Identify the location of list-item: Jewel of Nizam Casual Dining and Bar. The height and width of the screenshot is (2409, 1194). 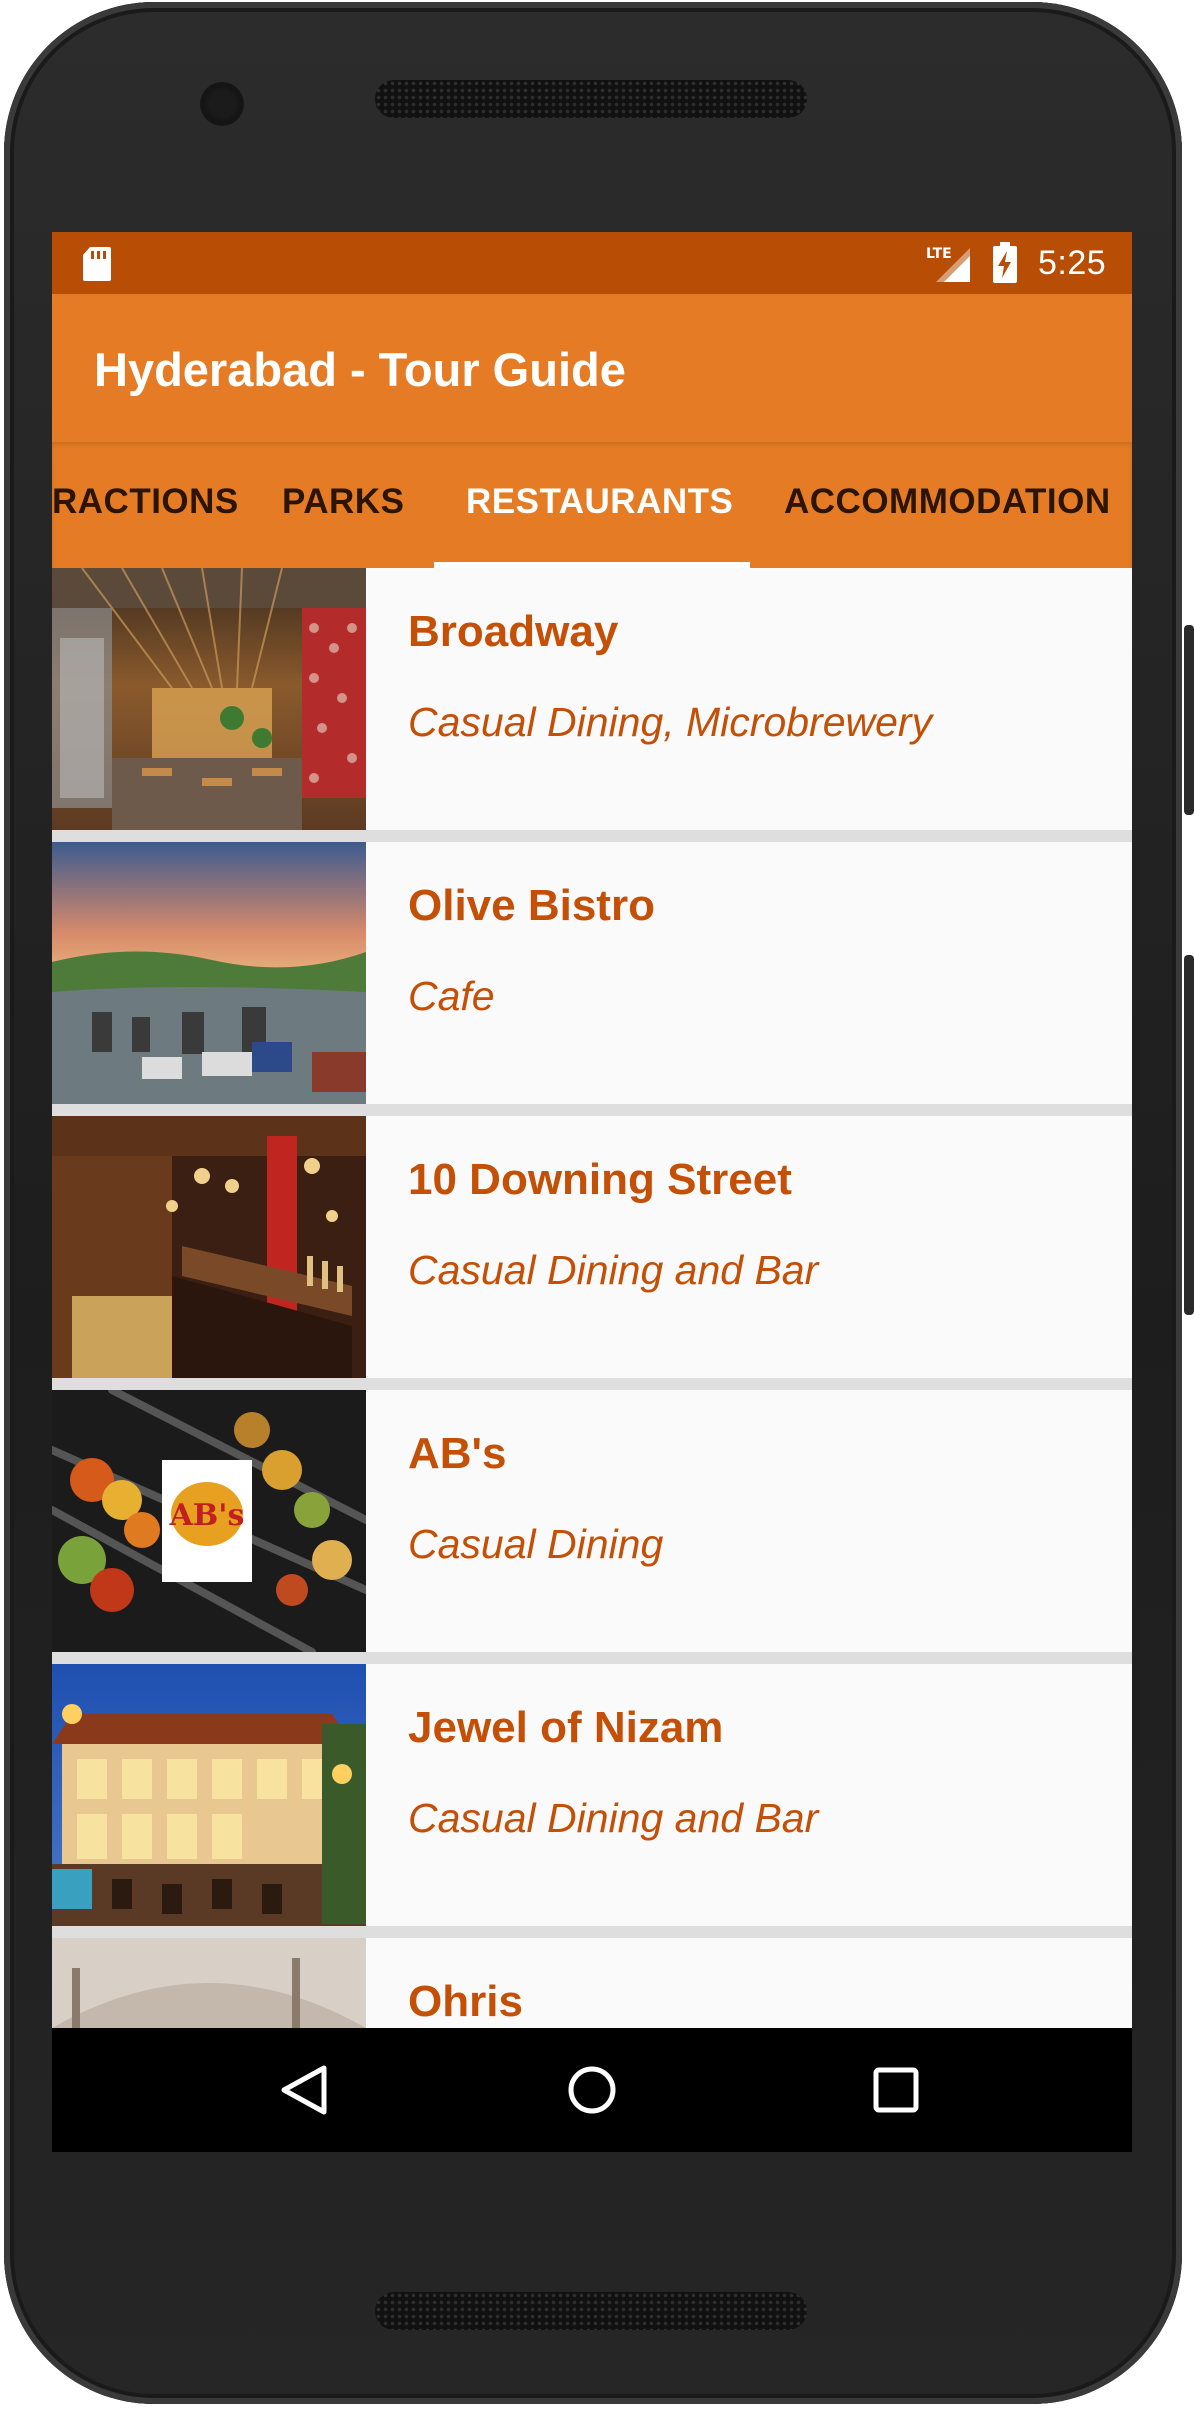
(592, 1795).